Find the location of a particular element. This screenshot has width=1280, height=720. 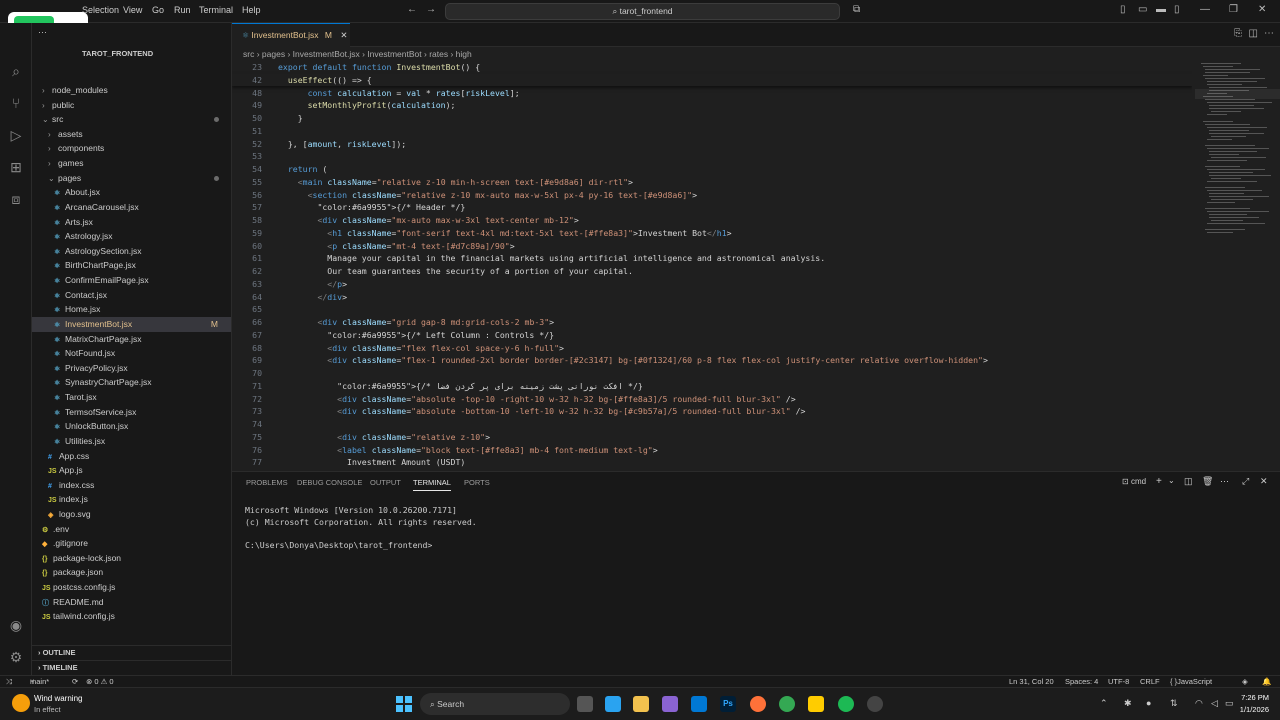

tree-folder: › components is located at coordinates (131, 148).